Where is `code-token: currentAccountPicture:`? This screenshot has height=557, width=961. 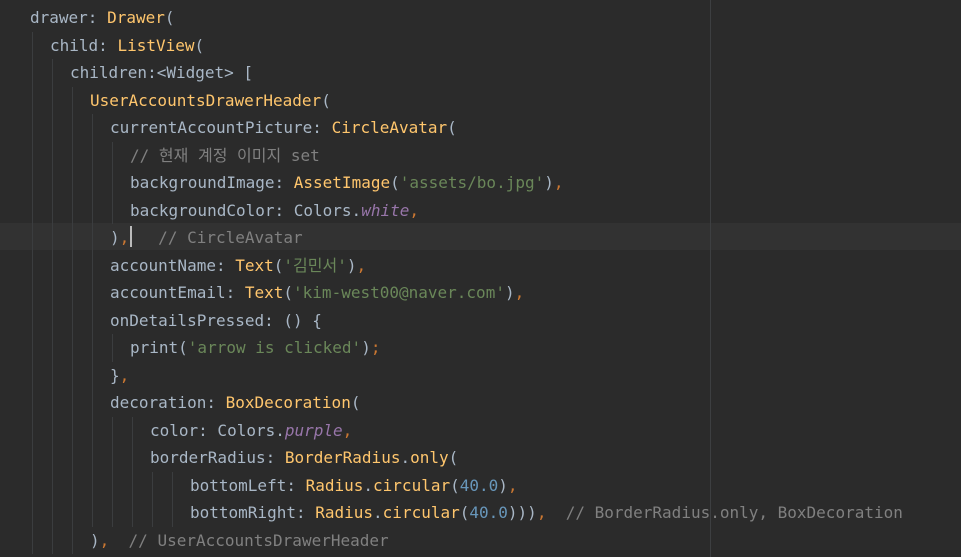 code-token: currentAccountPicture: is located at coordinates (221, 127).